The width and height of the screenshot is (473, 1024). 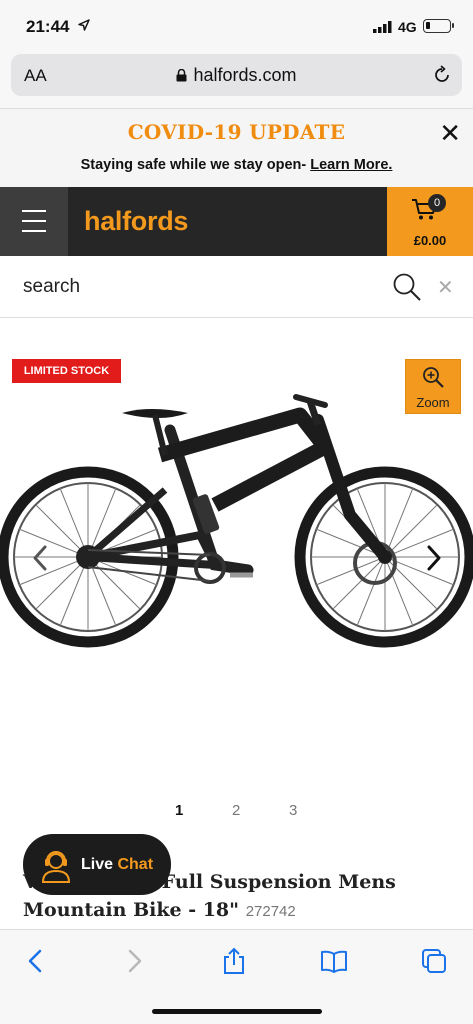 I want to click on menu-button, so click(x=34, y=221).